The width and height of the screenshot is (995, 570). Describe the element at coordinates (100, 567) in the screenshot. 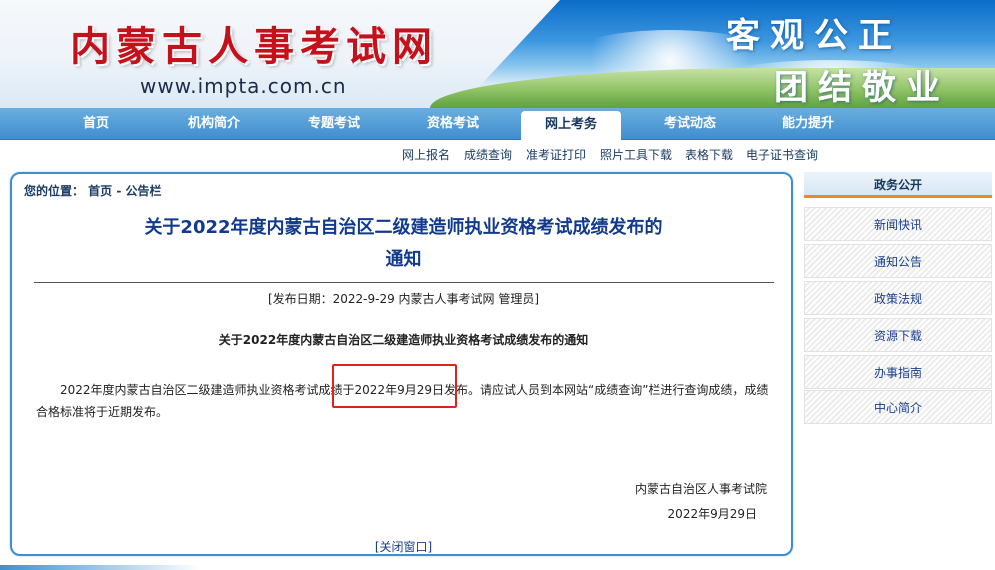

I see `bottom-strip` at that location.